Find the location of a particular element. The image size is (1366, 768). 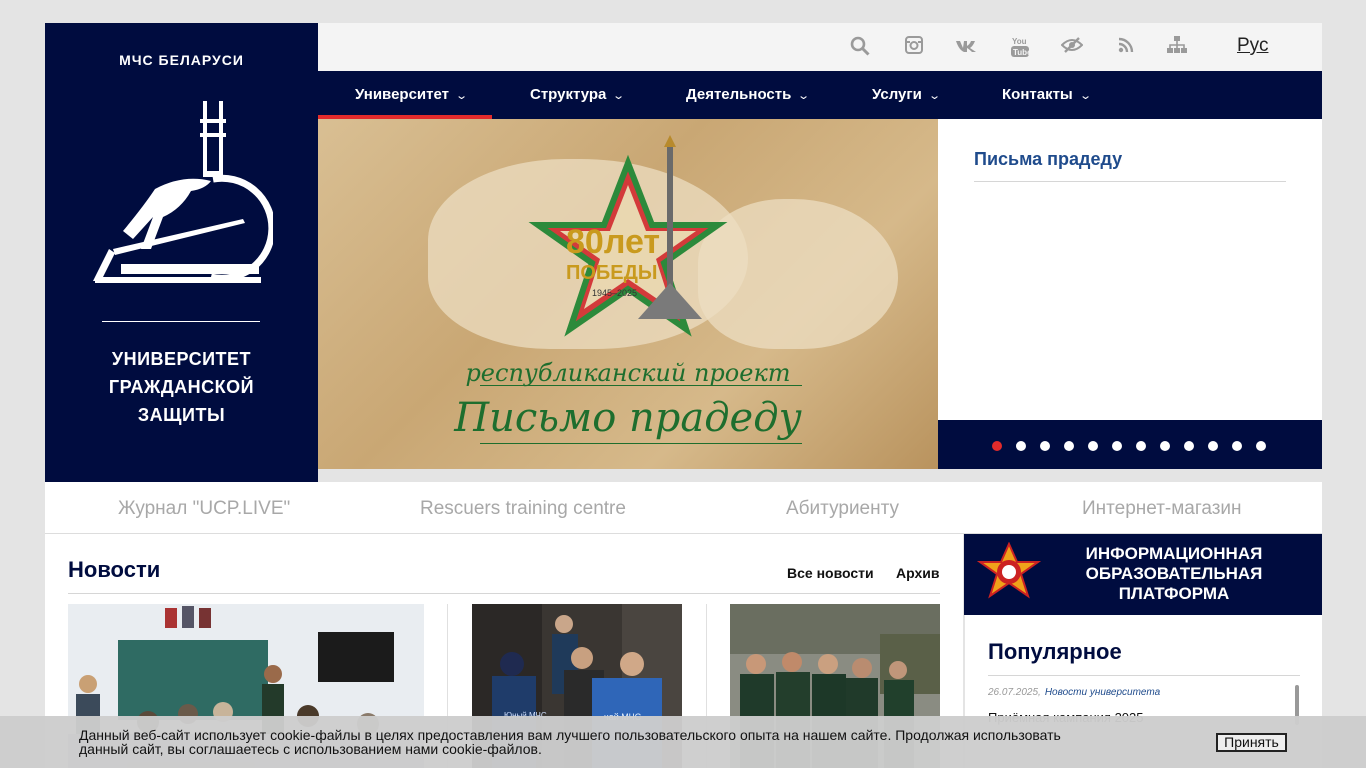

vk-icon is located at coordinates (966, 47).